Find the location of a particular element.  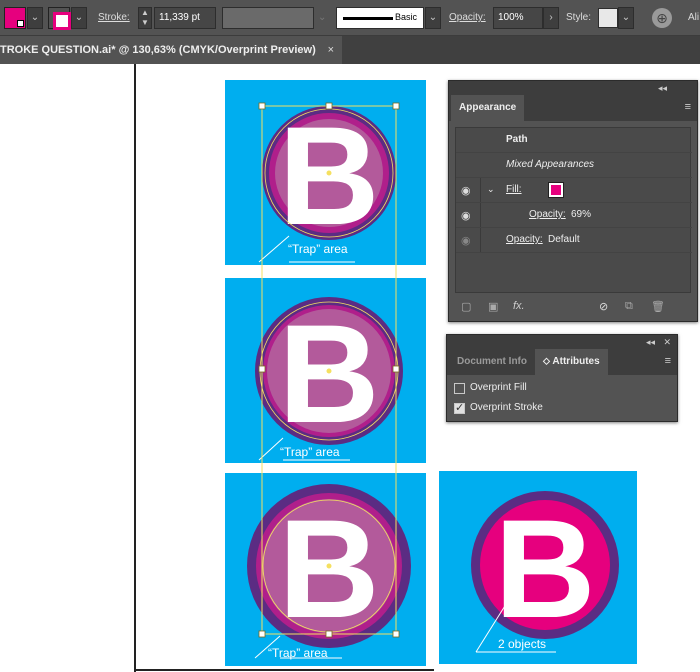

appearance-footer: ▢ ▣ fx. ⊘ ⧉ 🗑 is located at coordinates (573, 307).